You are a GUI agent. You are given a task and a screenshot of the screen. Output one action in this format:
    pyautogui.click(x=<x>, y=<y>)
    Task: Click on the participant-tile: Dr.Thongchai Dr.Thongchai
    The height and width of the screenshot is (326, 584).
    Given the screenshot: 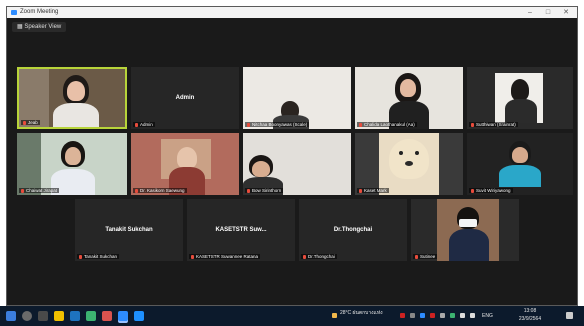 What is the action you would take?
    pyautogui.click(x=353, y=230)
    